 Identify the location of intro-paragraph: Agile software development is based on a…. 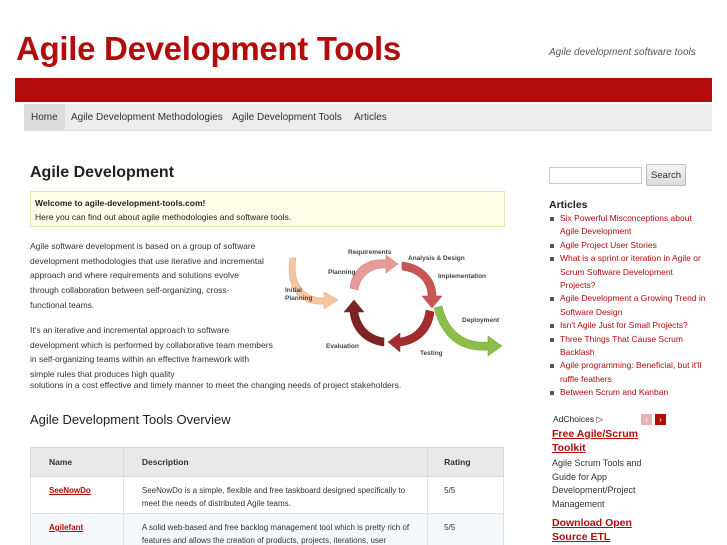
(147, 275).